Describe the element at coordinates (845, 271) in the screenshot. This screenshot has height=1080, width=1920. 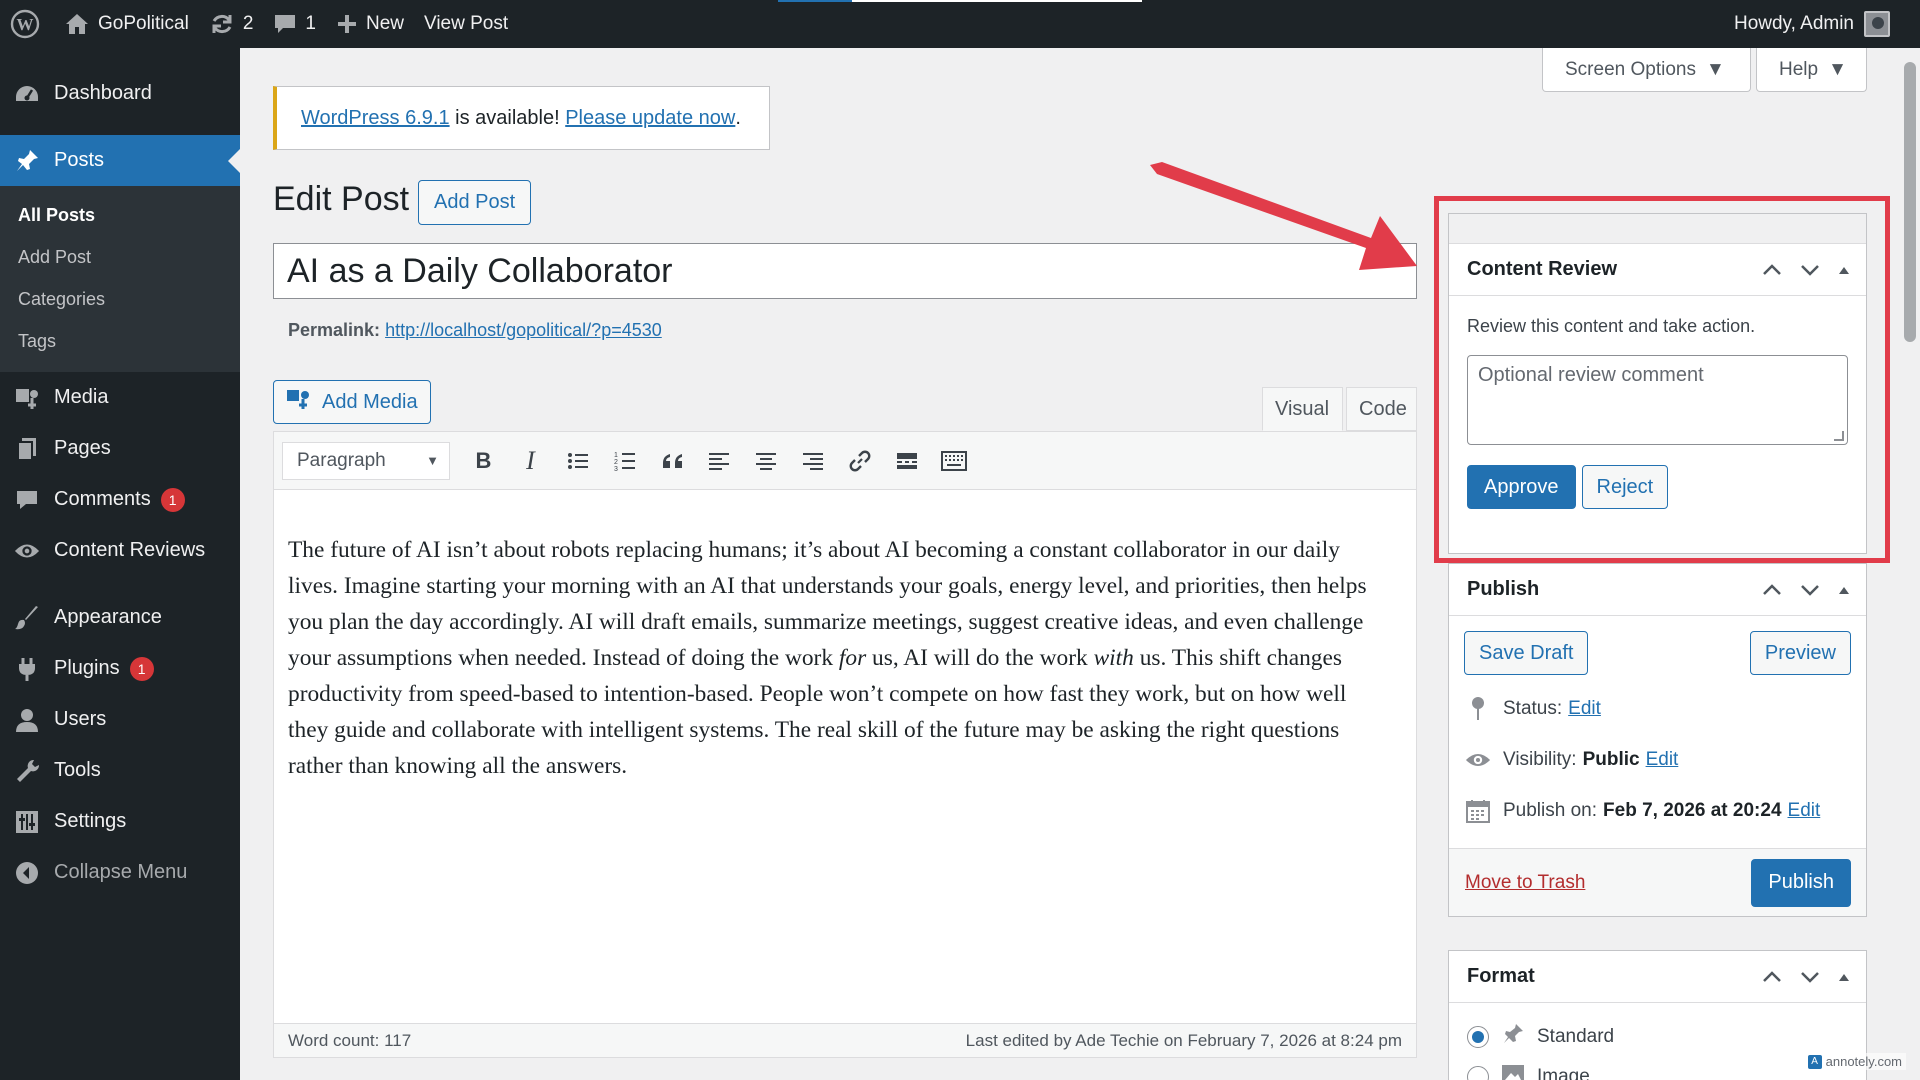
I see `post-title-input: AI as a Daily Collaborator` at that location.